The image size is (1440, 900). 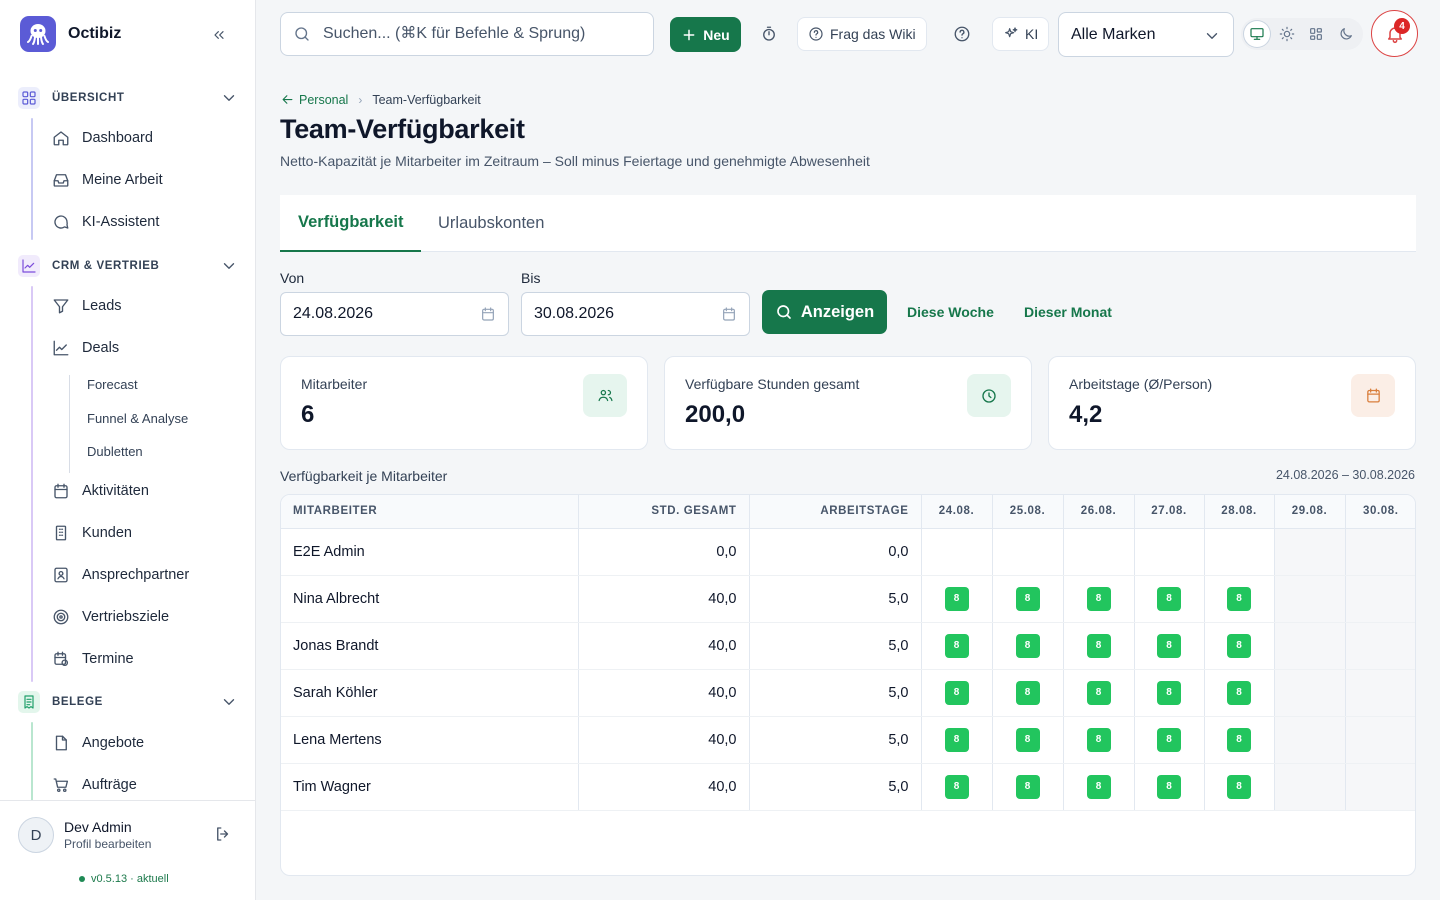 What do you see at coordinates (848, 693) in the screenshot?
I see `table-row: Sarah Köhler 40,0 5,0 8 8 8 8 8` at bounding box center [848, 693].